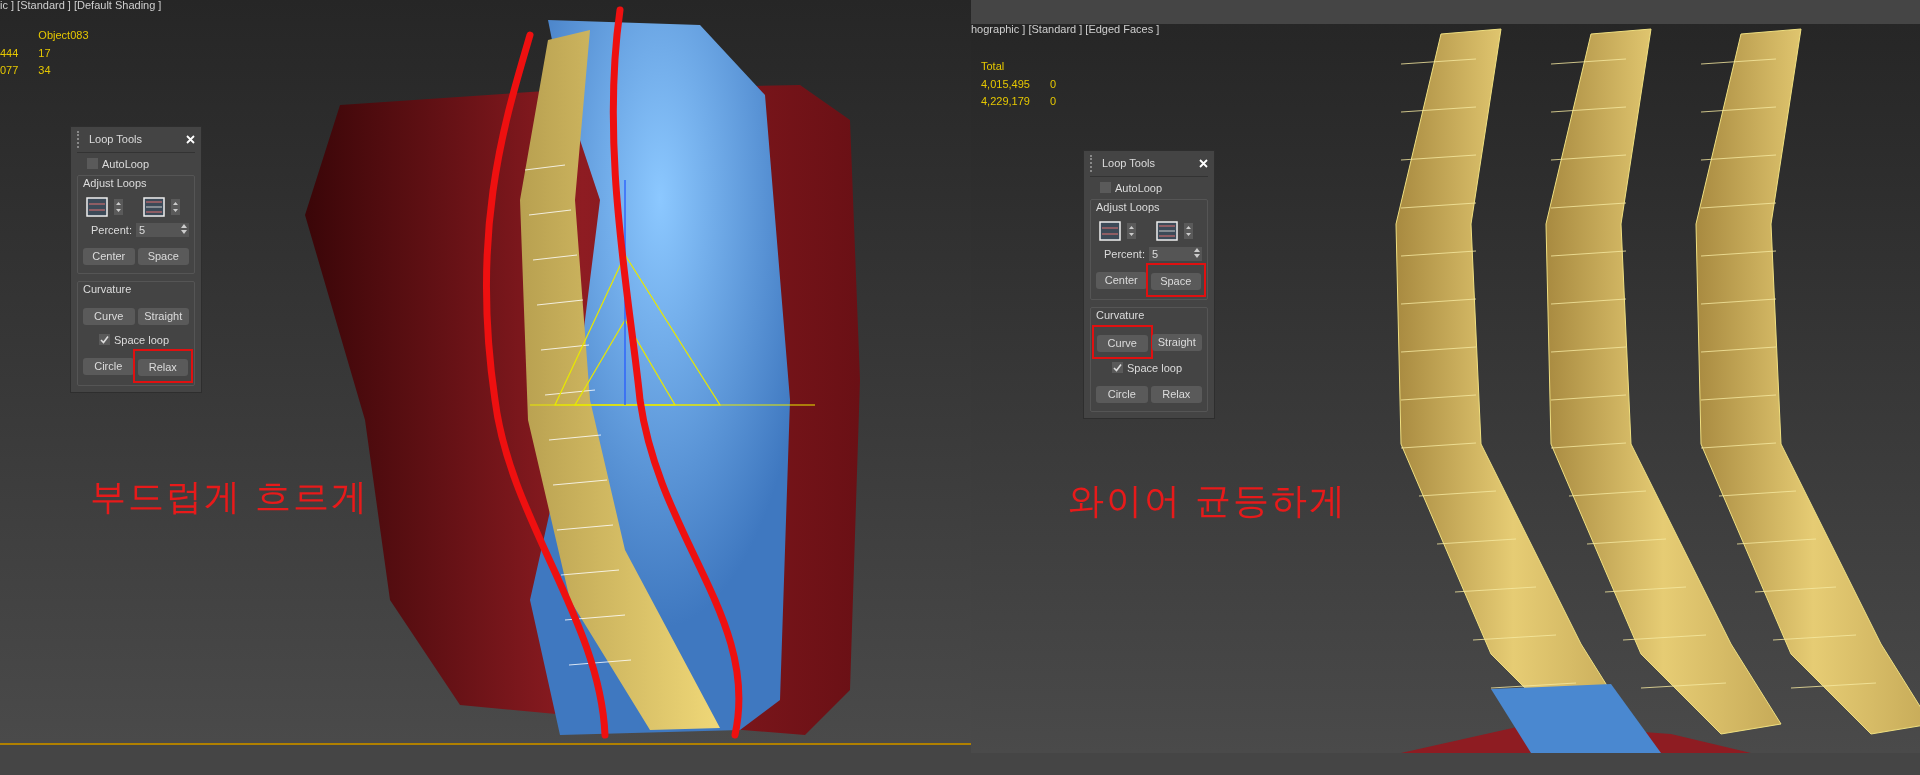  I want to click on stat-text: 444, so click(9, 53).